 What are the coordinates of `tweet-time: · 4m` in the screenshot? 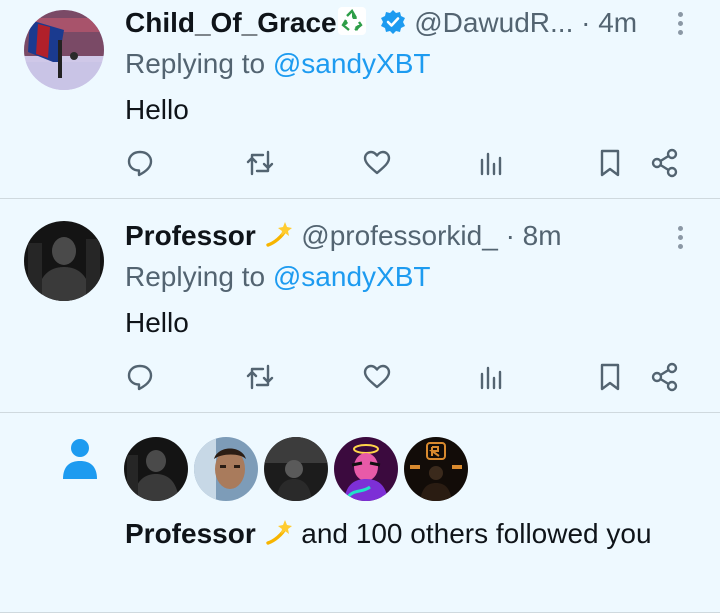 It's located at (609, 22).